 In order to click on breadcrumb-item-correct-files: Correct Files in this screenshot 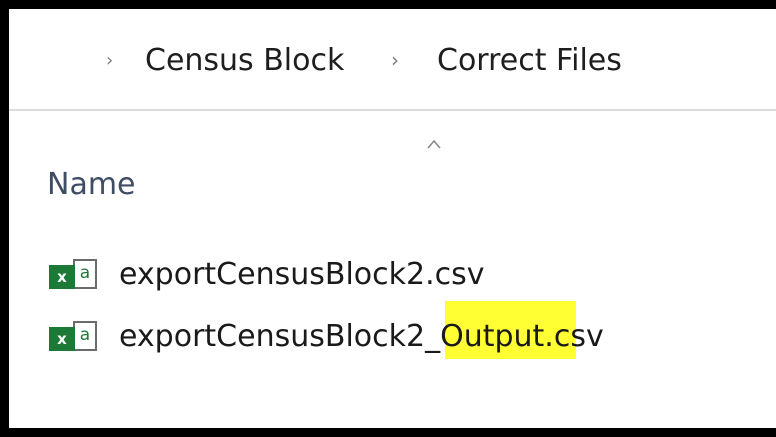, I will do `click(529, 61)`.